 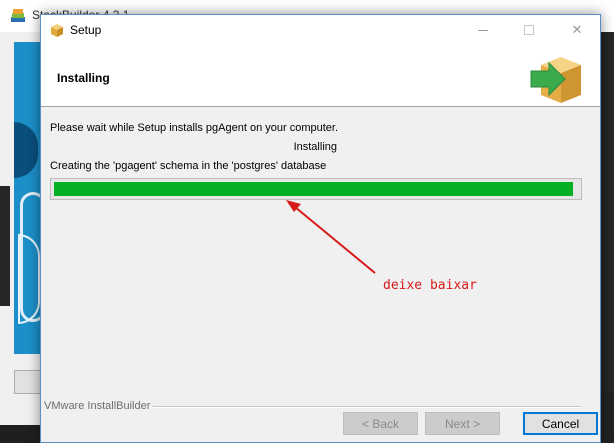 I want to click on setup-box-icon, so click(x=57, y=30).